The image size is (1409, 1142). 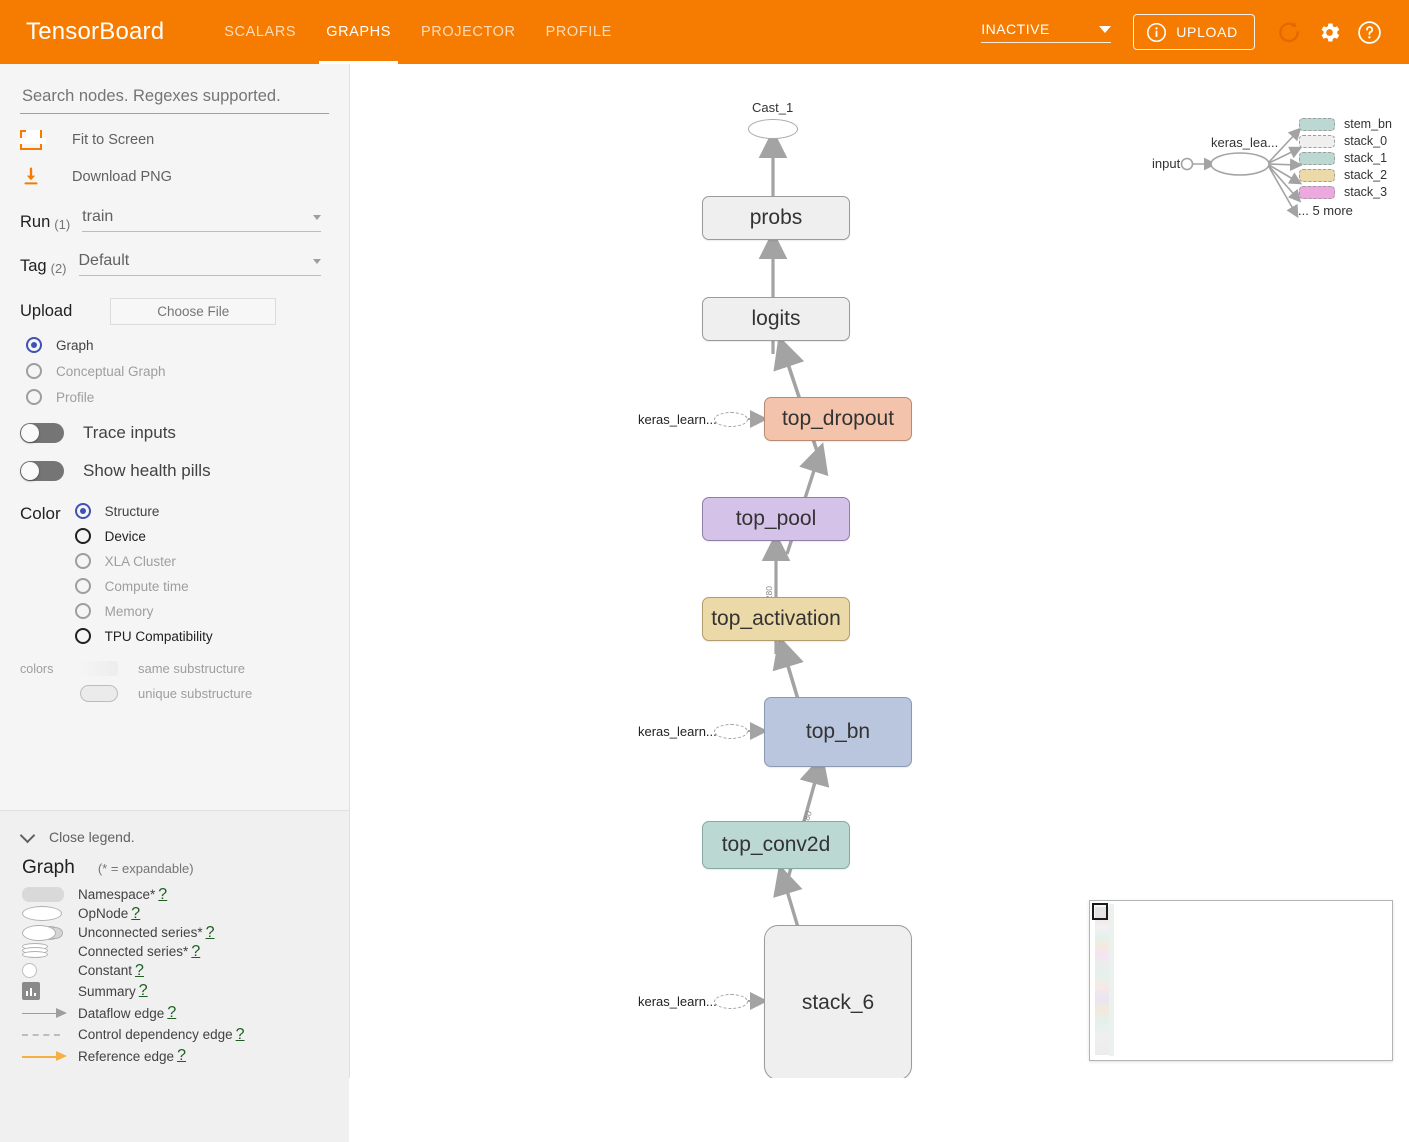 I want to click on node-top-dropout: top_dropout, so click(x=838, y=419).